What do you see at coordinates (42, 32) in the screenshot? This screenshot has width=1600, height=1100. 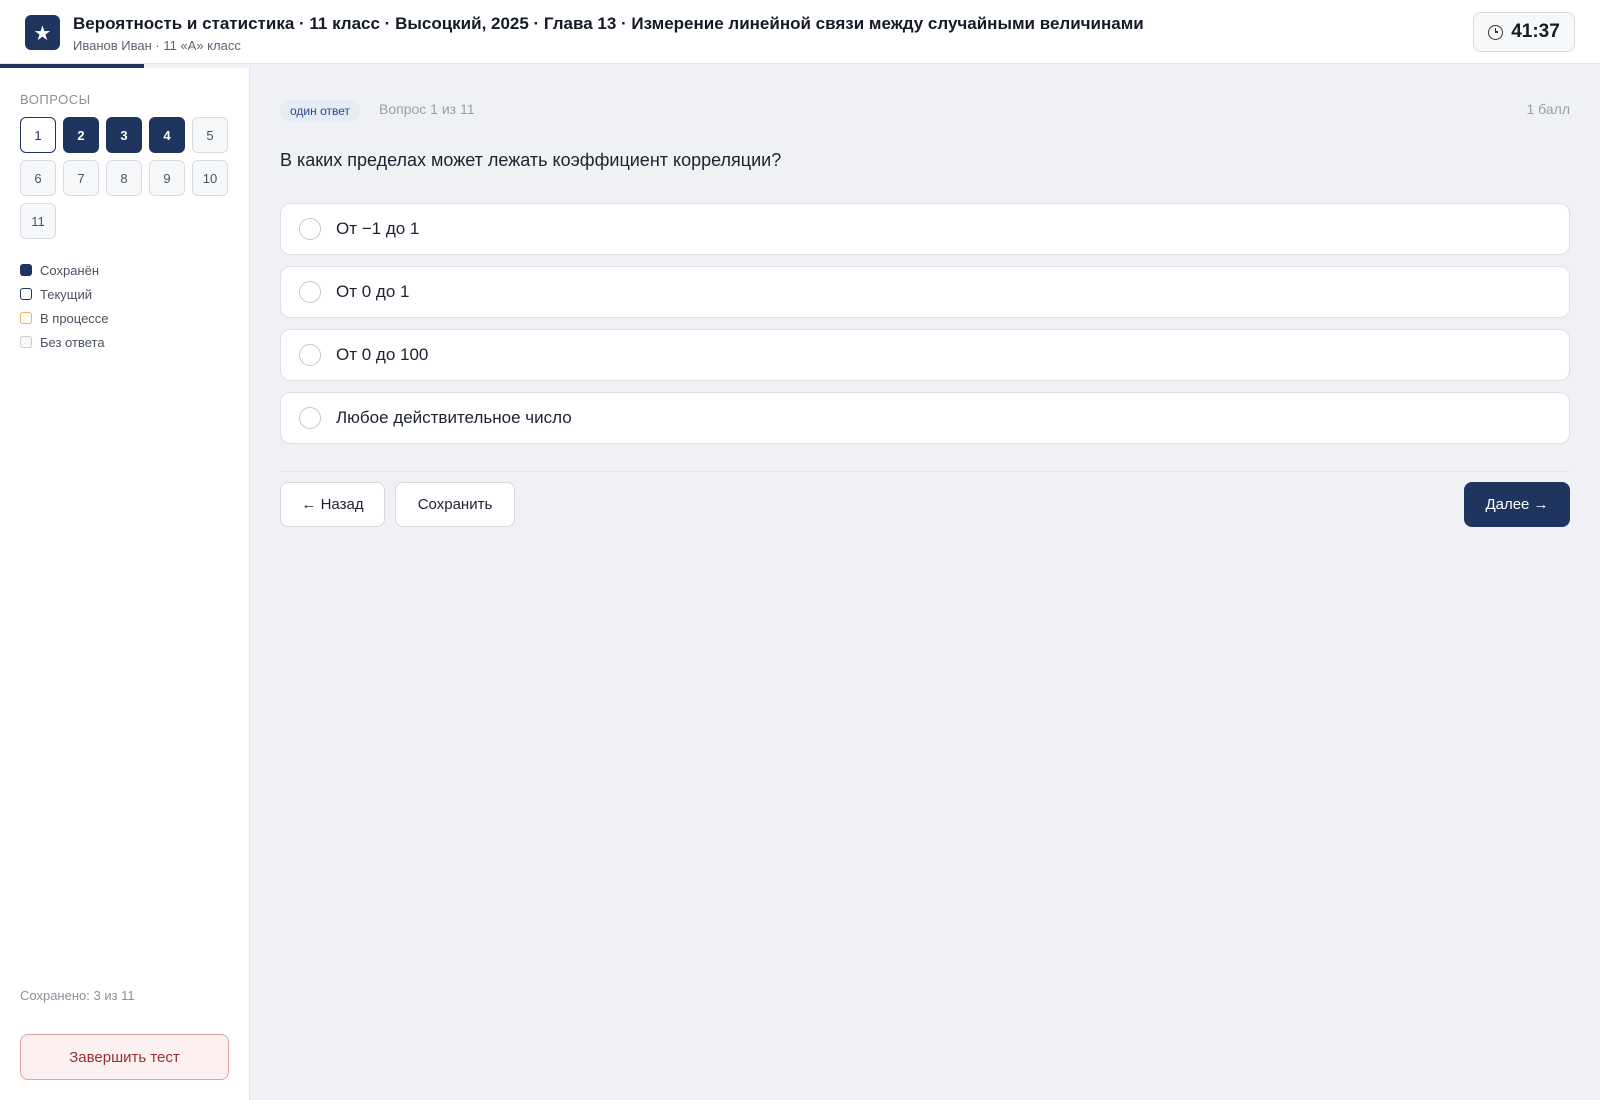 I see `star-logo-icon: ★` at bounding box center [42, 32].